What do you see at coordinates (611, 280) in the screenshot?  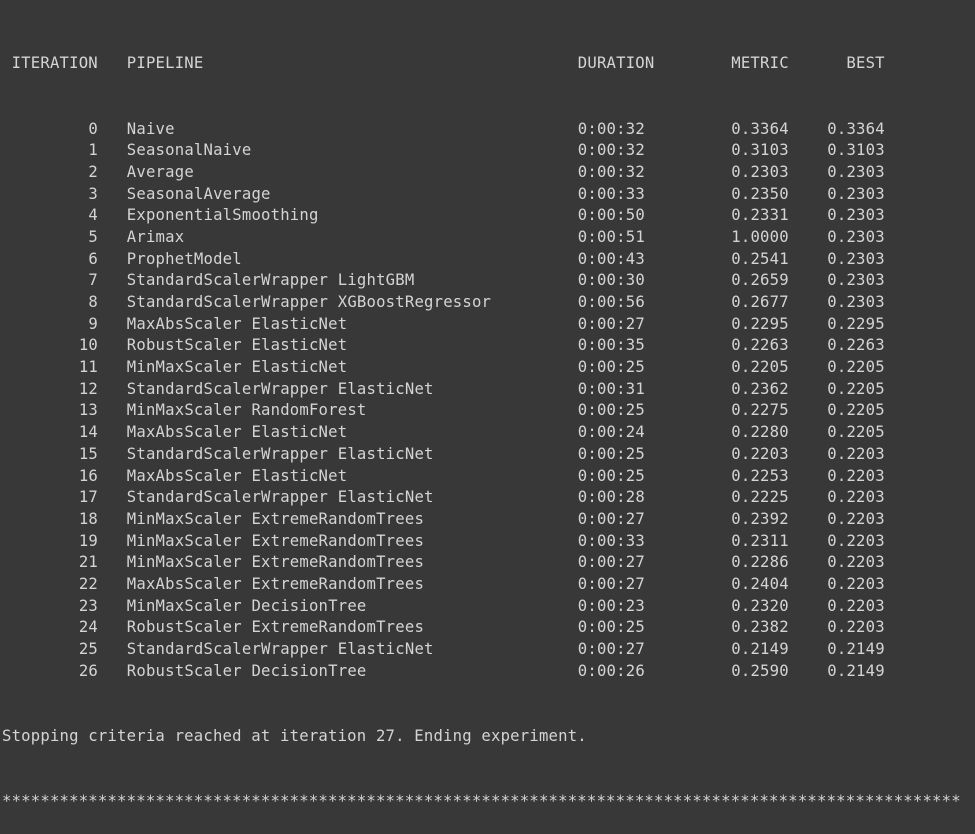 I see `cell-duration: 0:00:30` at bounding box center [611, 280].